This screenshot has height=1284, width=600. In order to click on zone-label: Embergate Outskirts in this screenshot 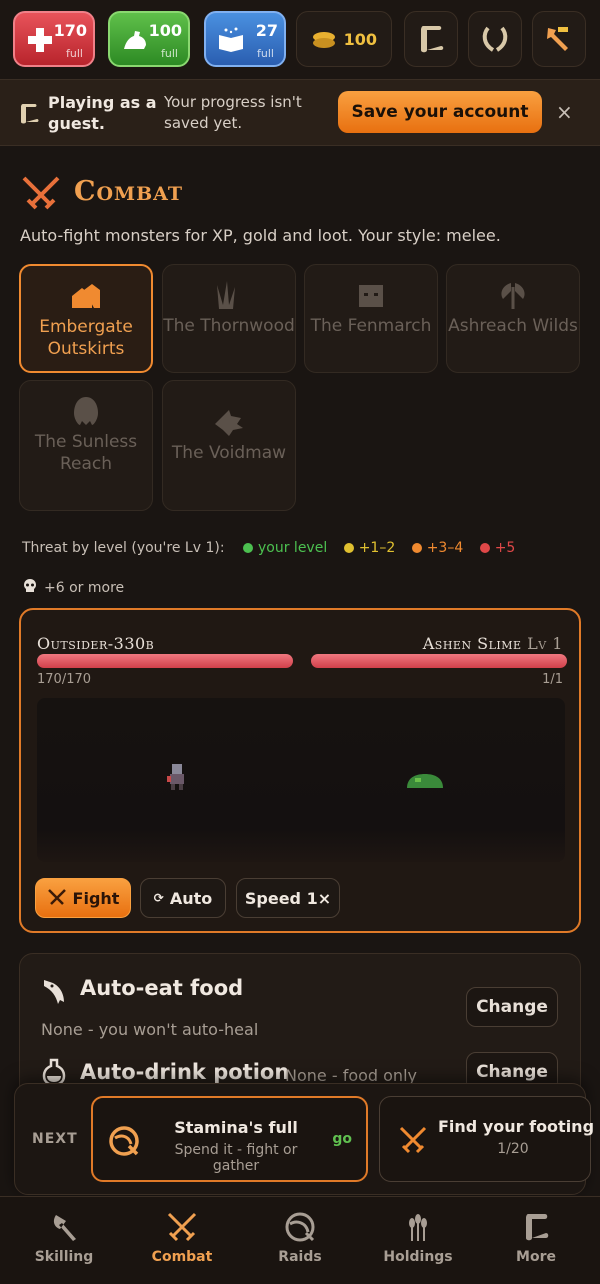, I will do `click(86, 338)`.